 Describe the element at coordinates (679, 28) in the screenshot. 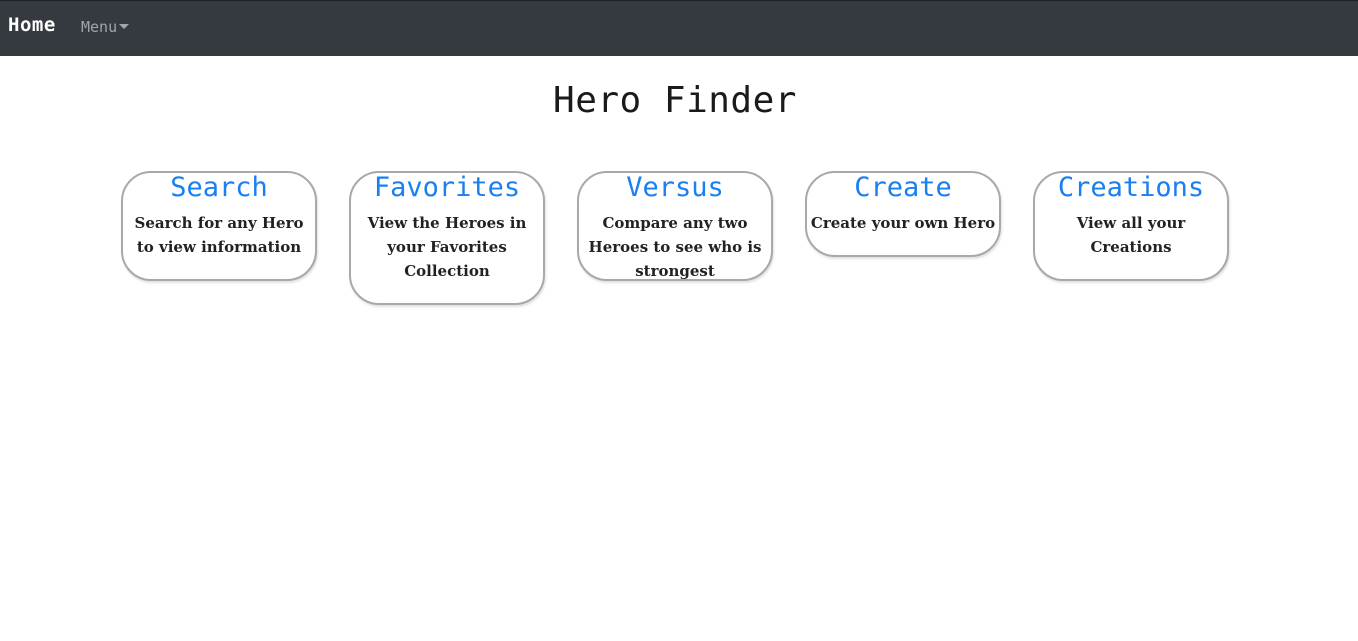

I see `top-navbar: Home Menu` at that location.